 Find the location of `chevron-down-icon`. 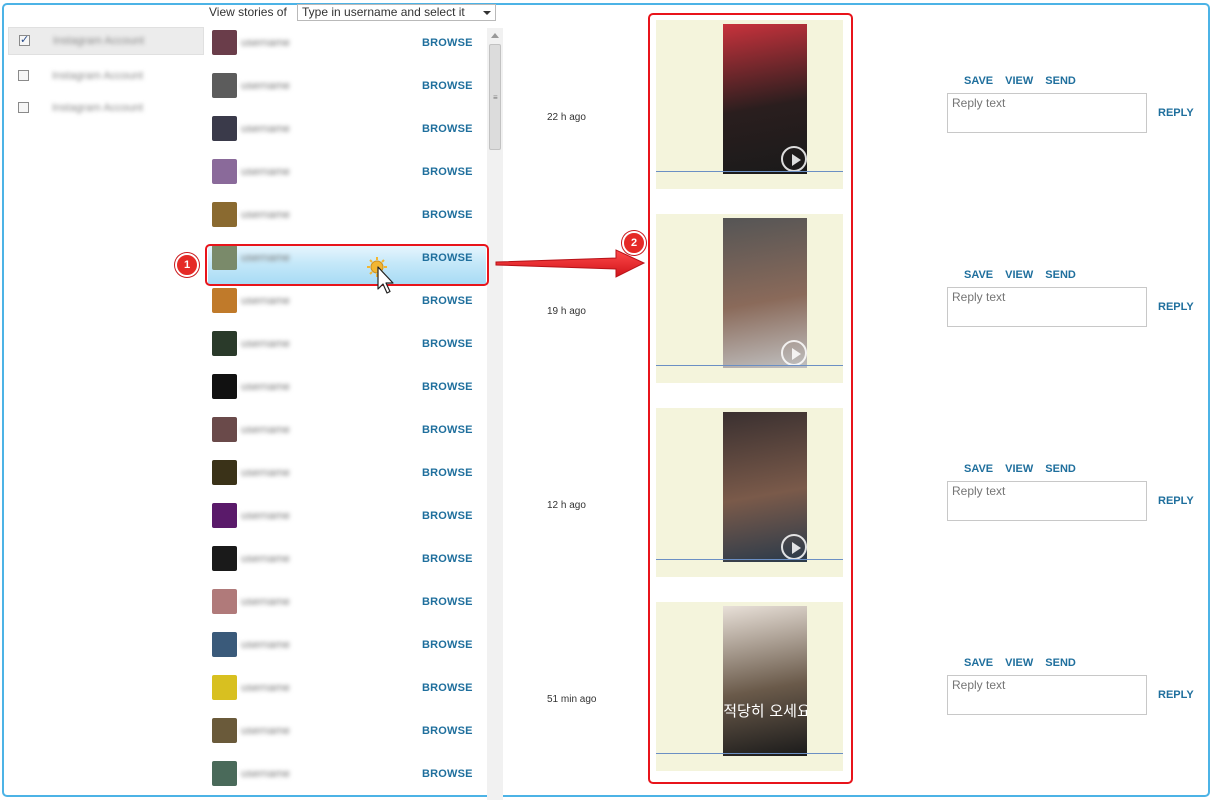

chevron-down-icon is located at coordinates (487, 13).